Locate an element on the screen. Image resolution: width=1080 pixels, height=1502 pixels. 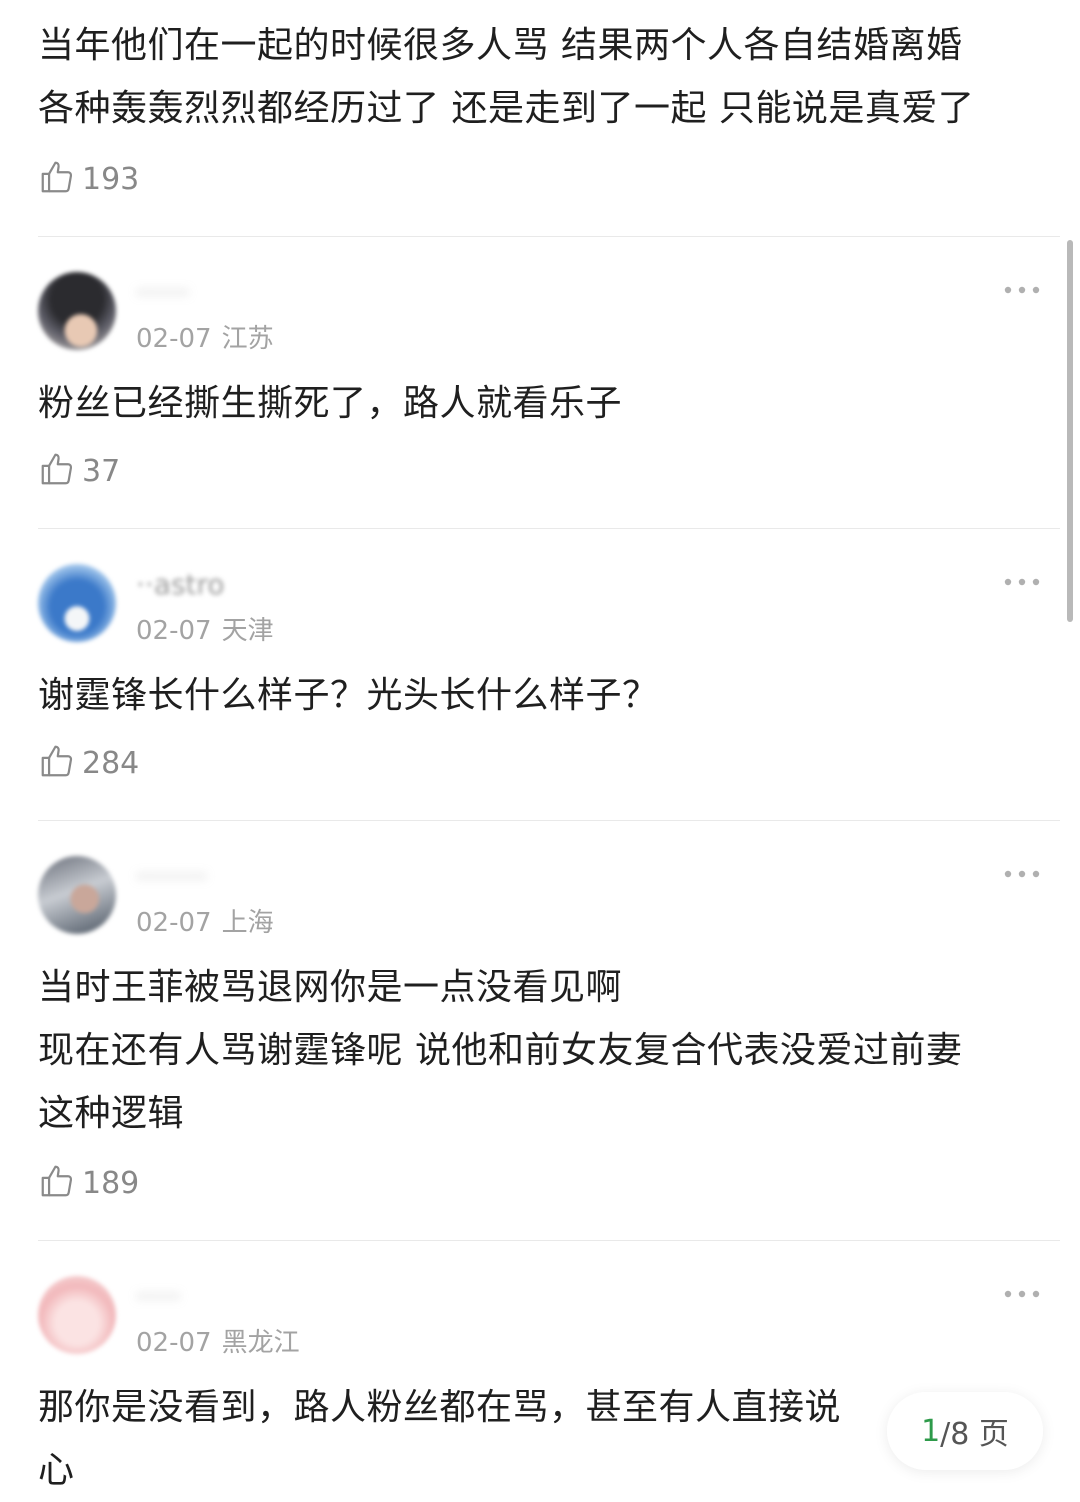
comment-line: 当时王菲被骂退网你是一点没看见啊 is located at coordinates (330, 987).